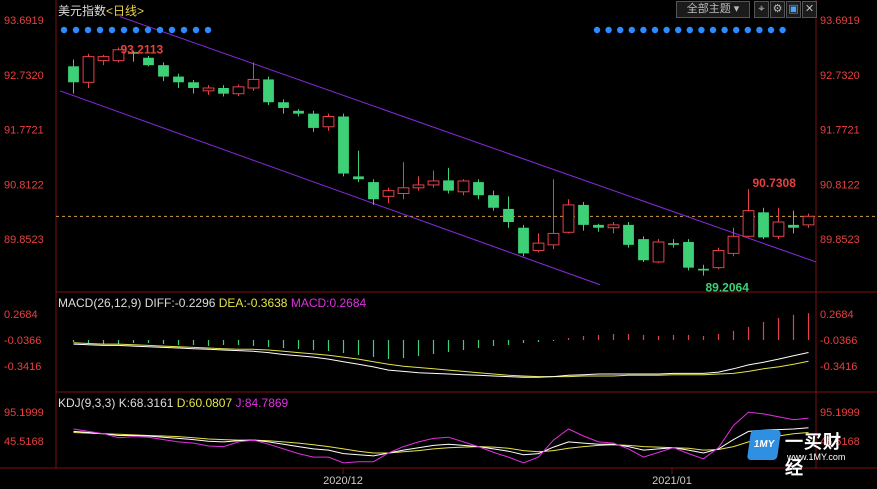 The height and width of the screenshot is (489, 877). I want to click on theme-selector-label: 全部主题, so click(708, 9).